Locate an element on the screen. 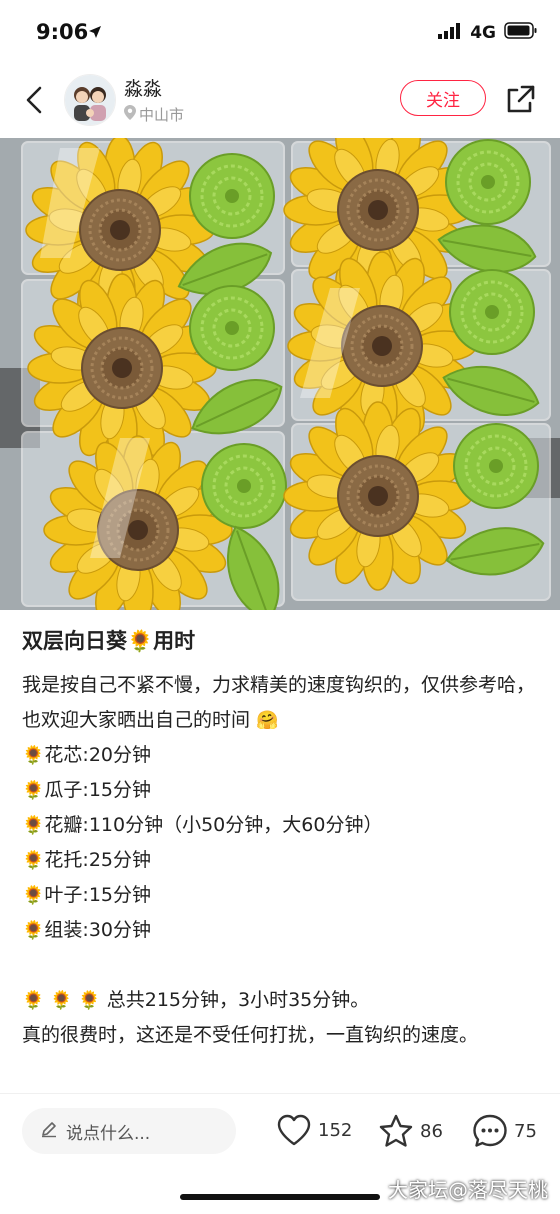 The image size is (560, 1214). favorite-button: 86 is located at coordinates (410, 1131).